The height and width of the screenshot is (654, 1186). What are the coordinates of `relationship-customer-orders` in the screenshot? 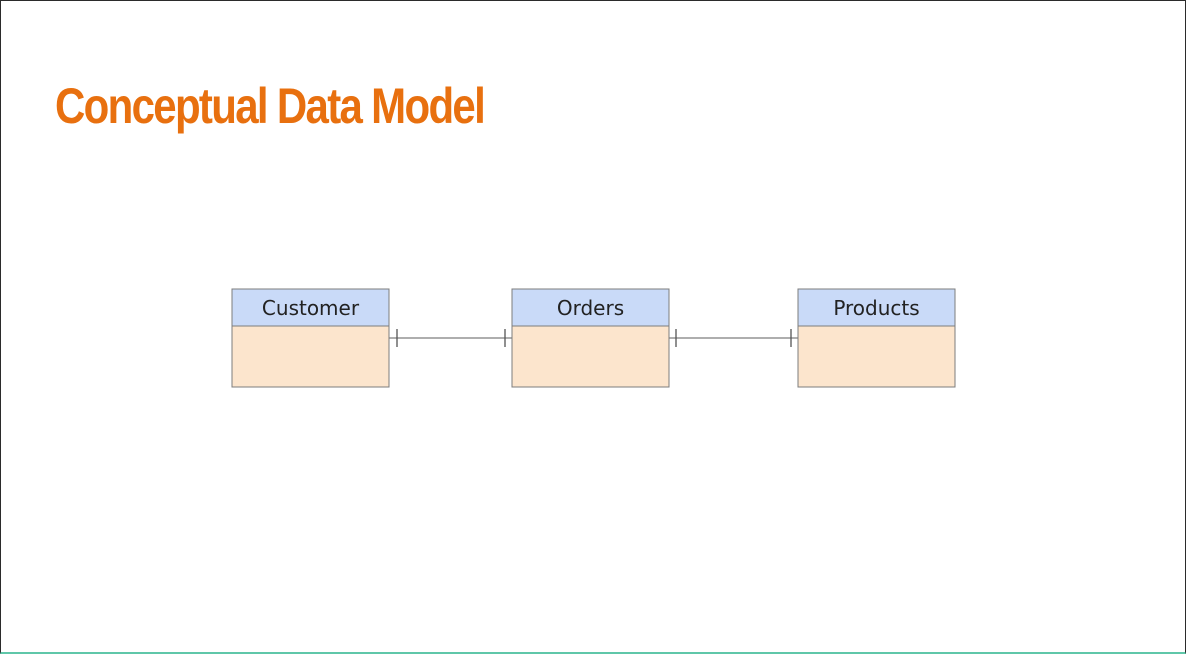 It's located at (450, 338).